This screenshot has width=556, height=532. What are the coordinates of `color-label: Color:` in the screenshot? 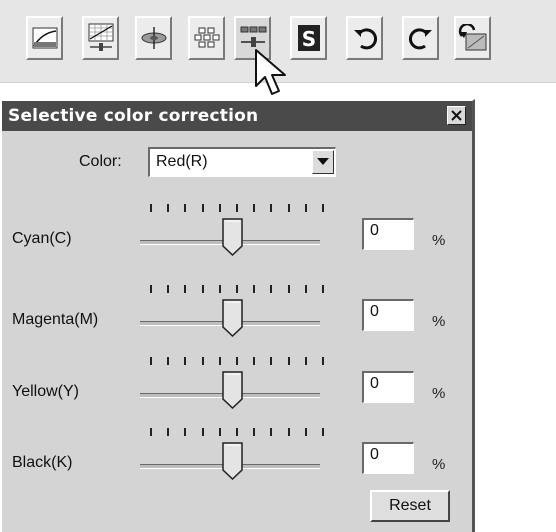 It's located at (100, 161).